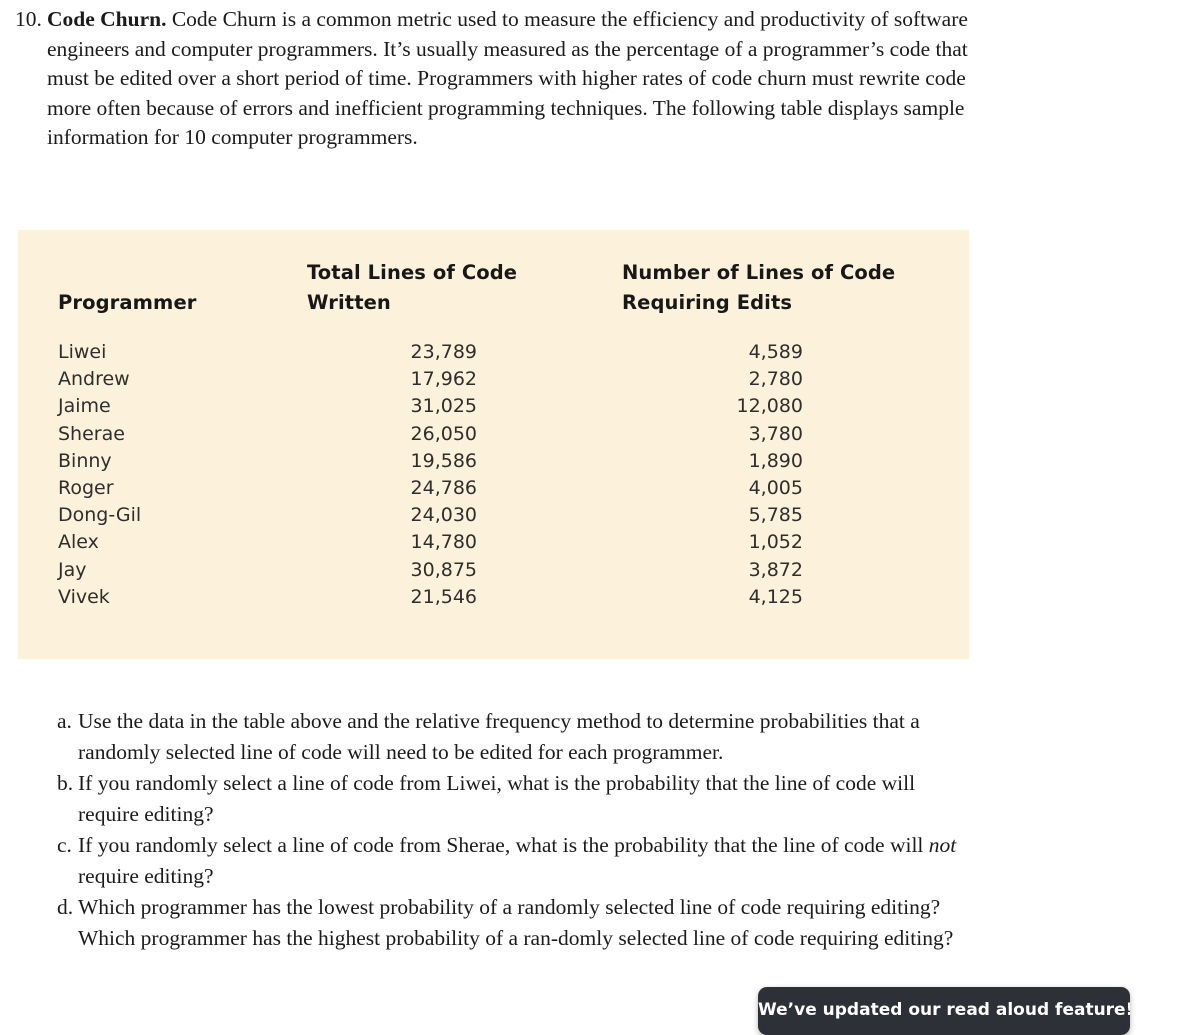  I want to click on table-row: Andrew 17,962 2,780, so click(493, 379).